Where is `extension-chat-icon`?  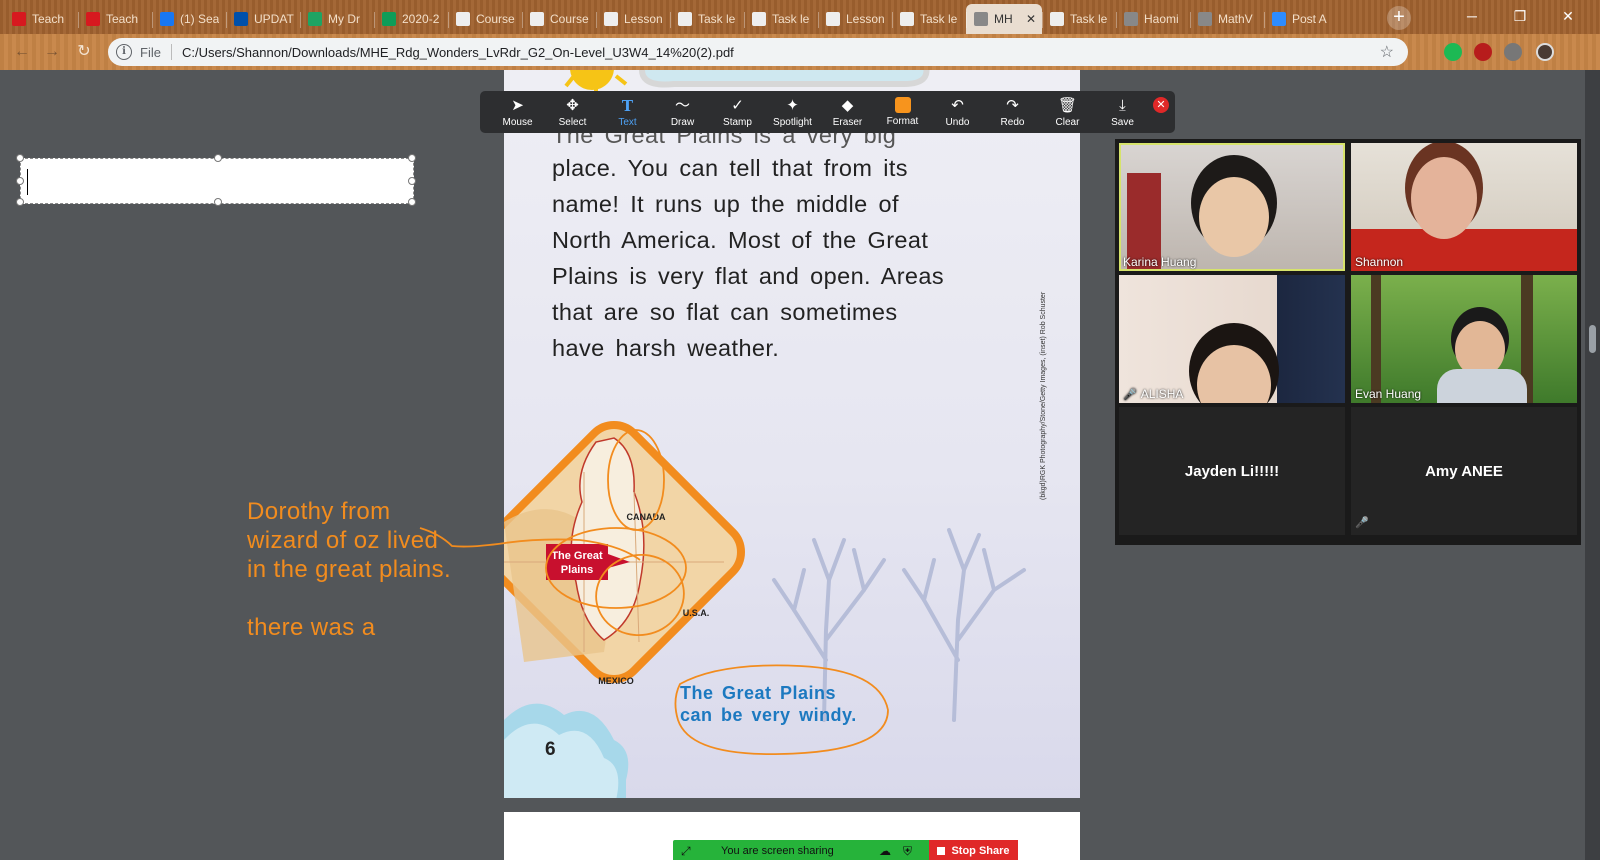
extension-chat-icon is located at coordinates (1453, 52).